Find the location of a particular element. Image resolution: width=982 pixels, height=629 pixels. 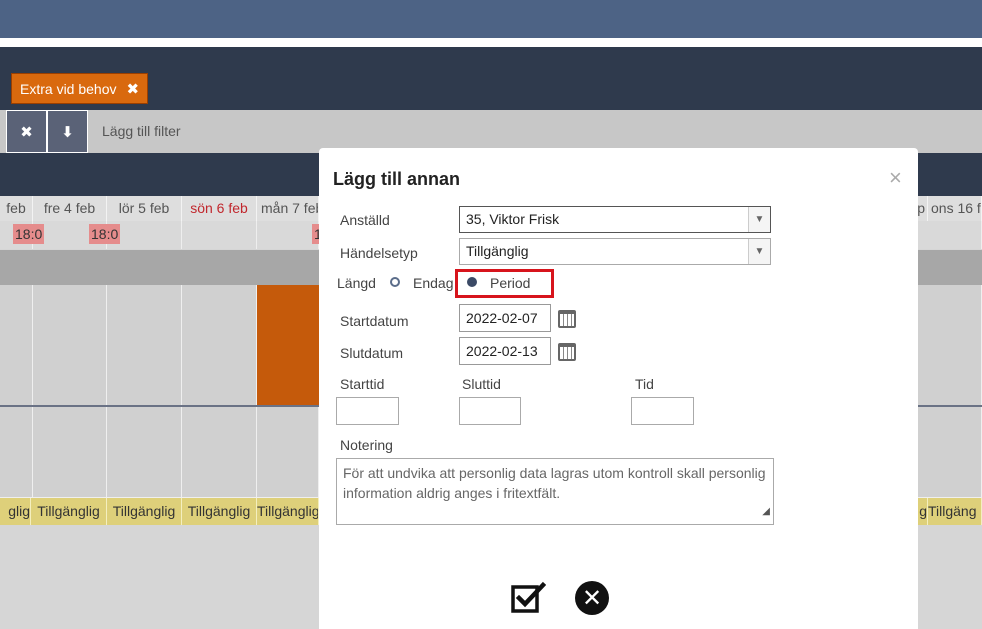

app-header is located at coordinates (491, 19).